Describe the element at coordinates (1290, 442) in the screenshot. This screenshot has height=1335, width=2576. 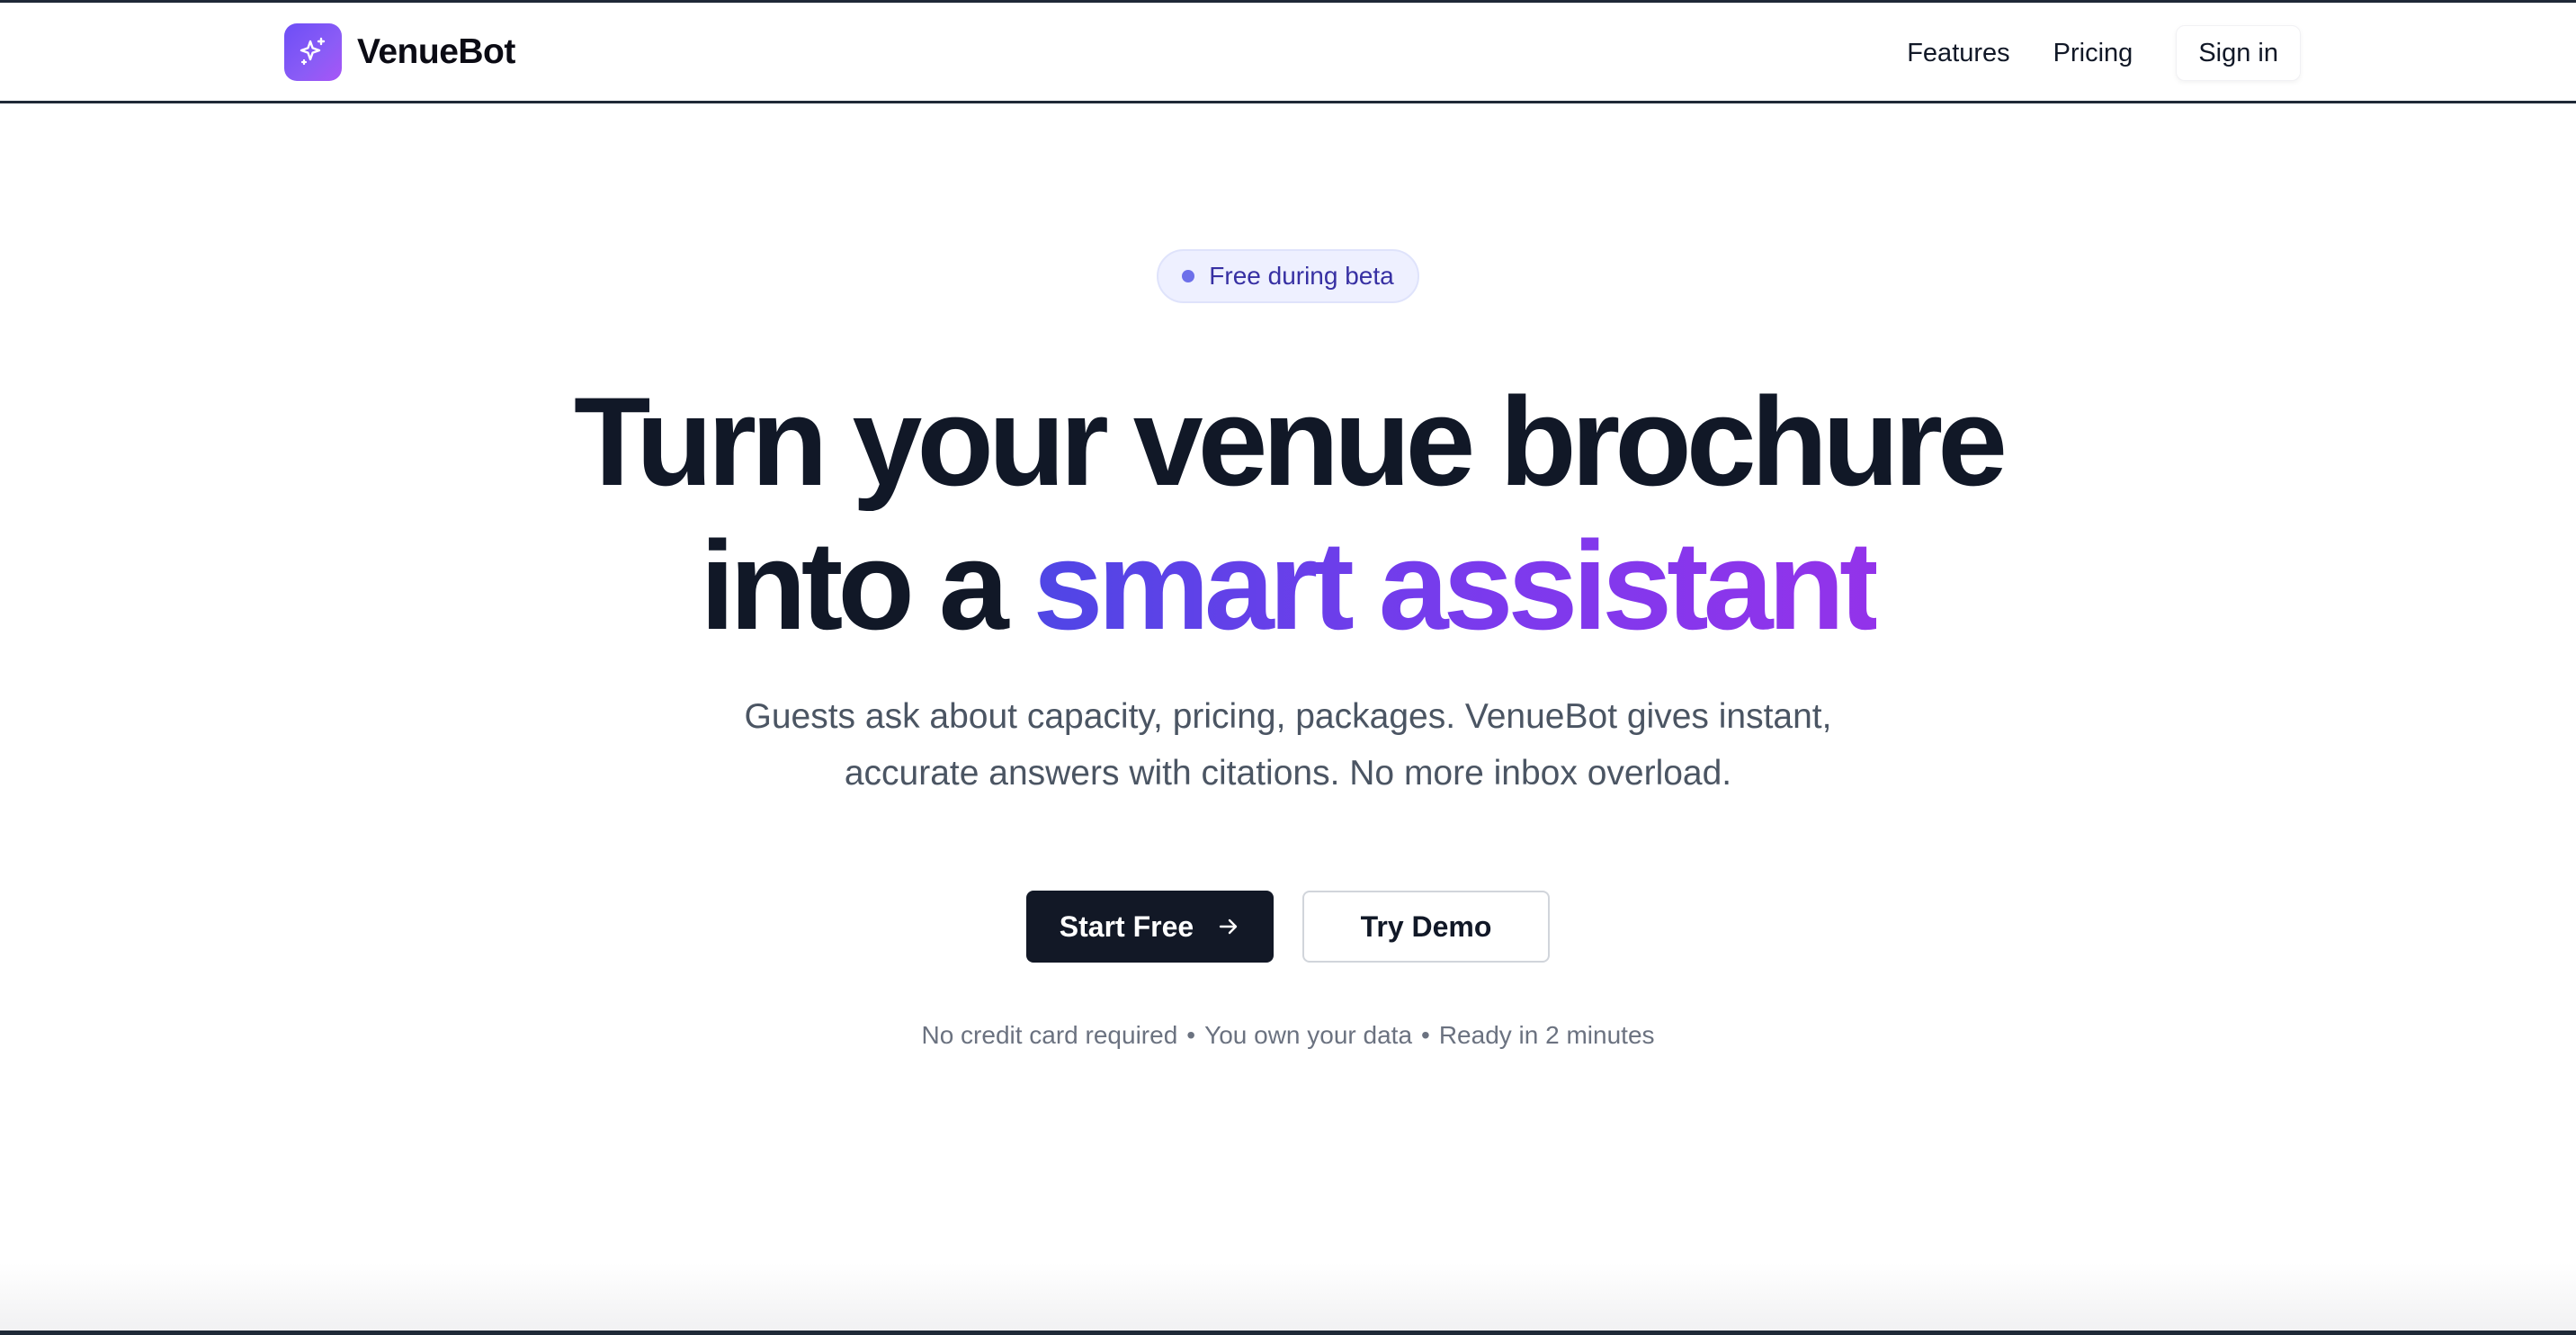
I see `headline-line-1: Turn your venue brochure` at that location.